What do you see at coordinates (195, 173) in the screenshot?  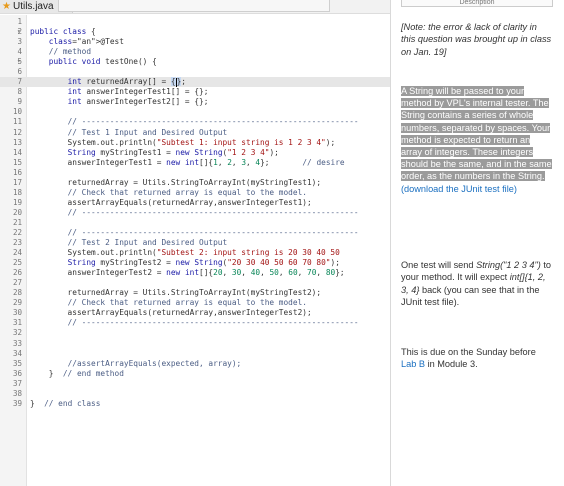 I see `code-line: 16` at bounding box center [195, 173].